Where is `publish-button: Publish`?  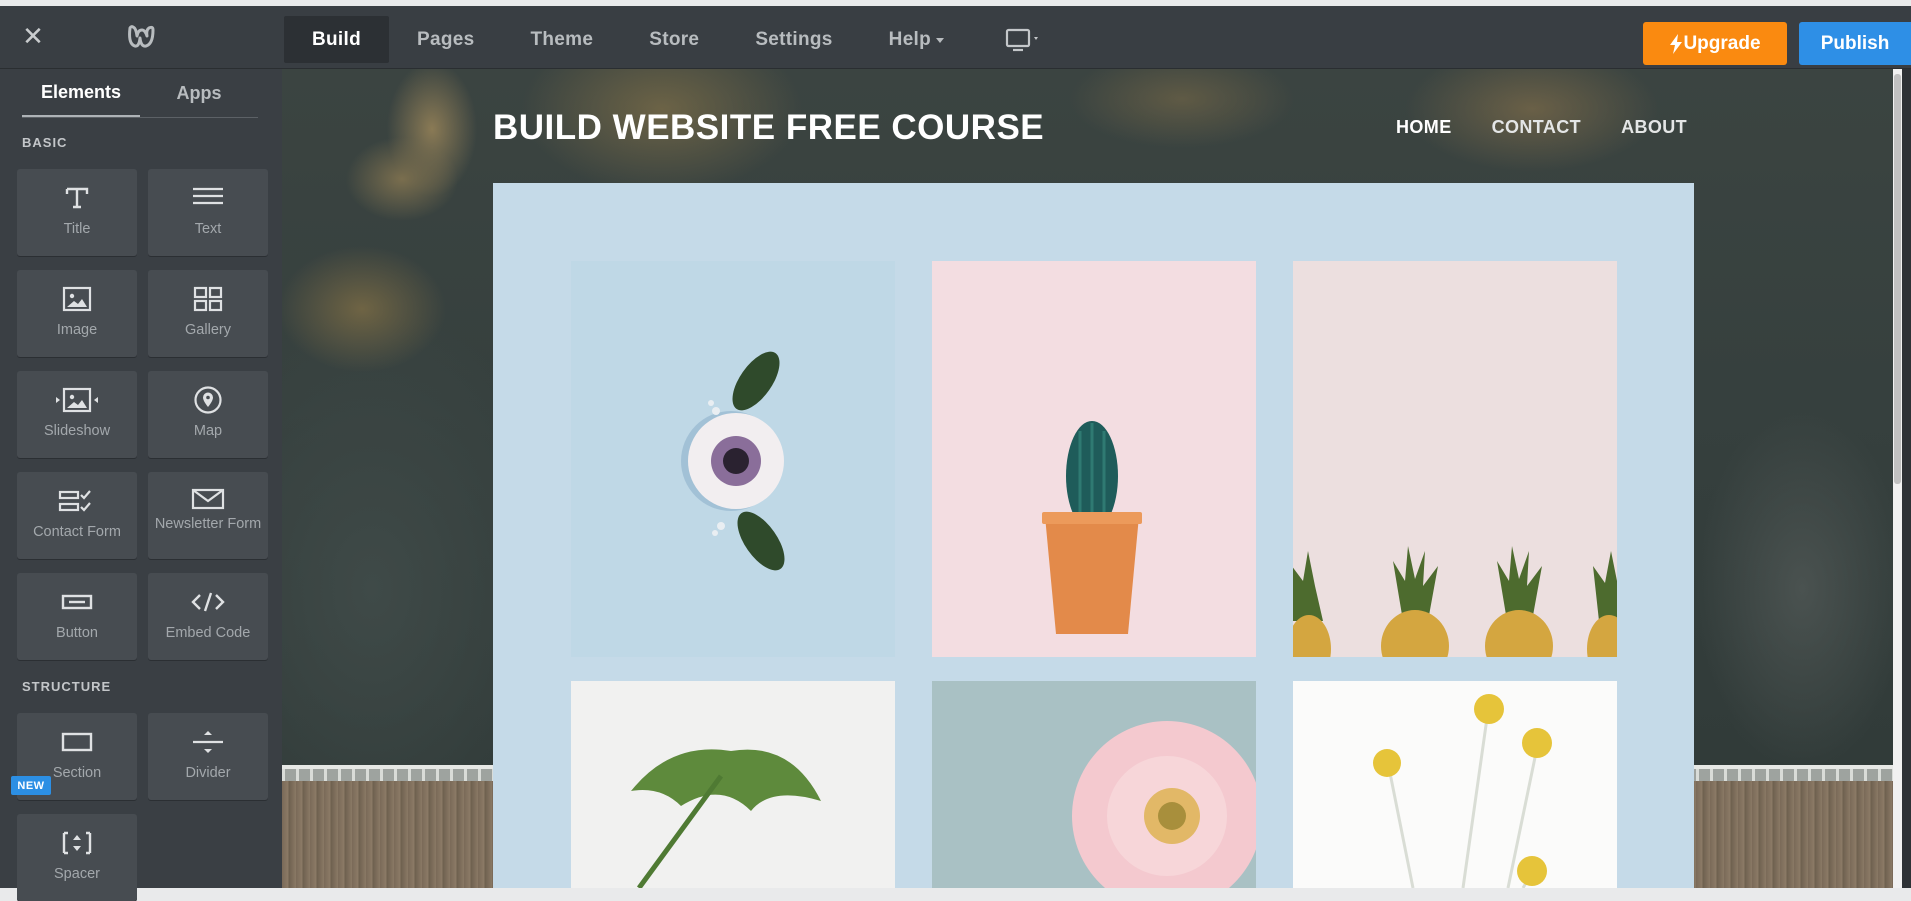 publish-button: Publish is located at coordinates (1855, 43).